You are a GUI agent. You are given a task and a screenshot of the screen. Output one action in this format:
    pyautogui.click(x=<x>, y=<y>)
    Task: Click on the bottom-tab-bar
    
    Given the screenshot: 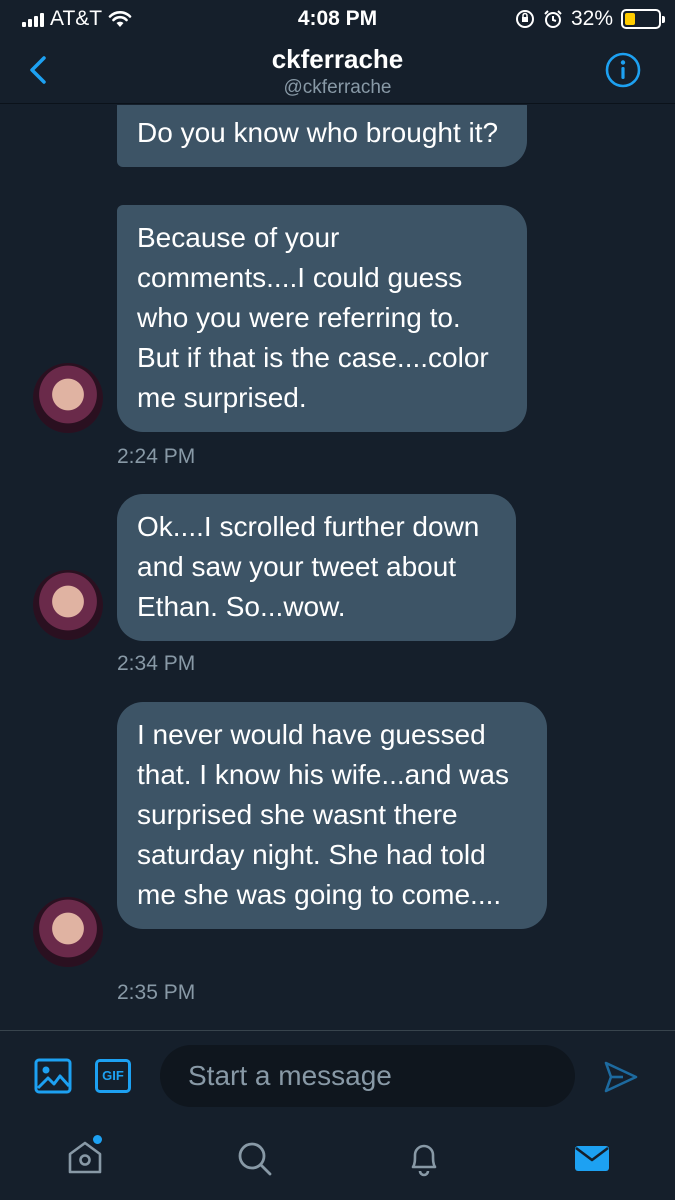 What is the action you would take?
    pyautogui.click(x=337, y=1160)
    